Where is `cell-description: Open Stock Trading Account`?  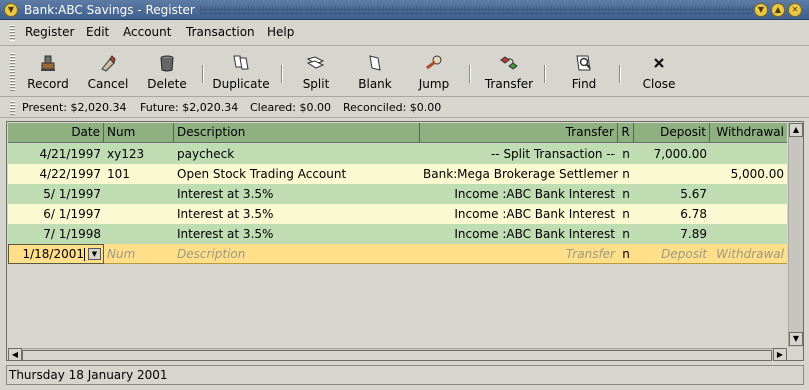
cell-description: Open Stock Trading Account is located at coordinates (297, 174).